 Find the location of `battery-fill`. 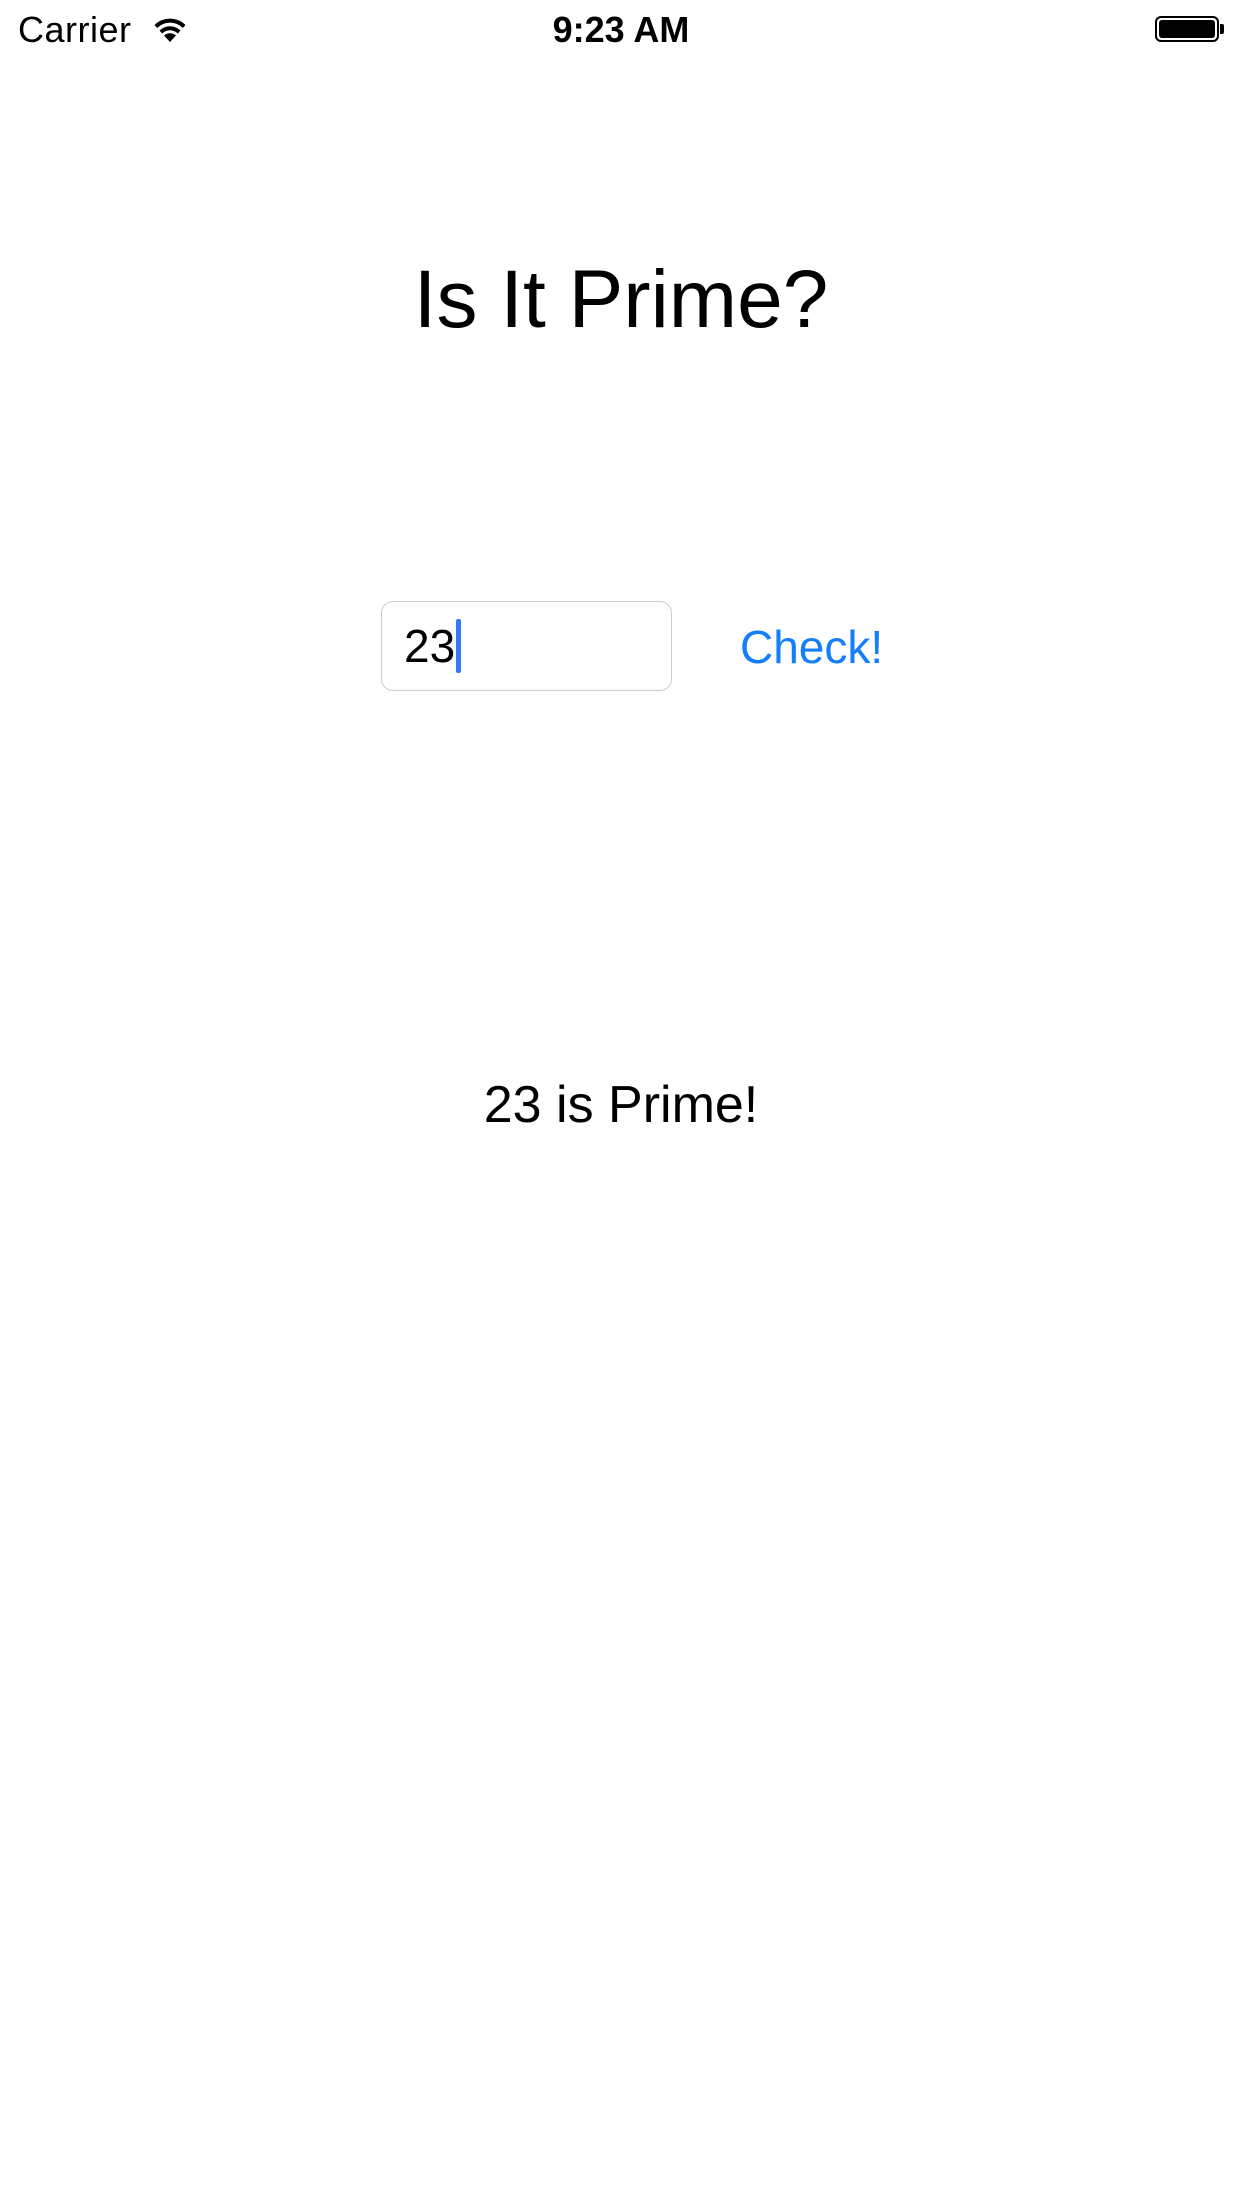

battery-fill is located at coordinates (1187, 29).